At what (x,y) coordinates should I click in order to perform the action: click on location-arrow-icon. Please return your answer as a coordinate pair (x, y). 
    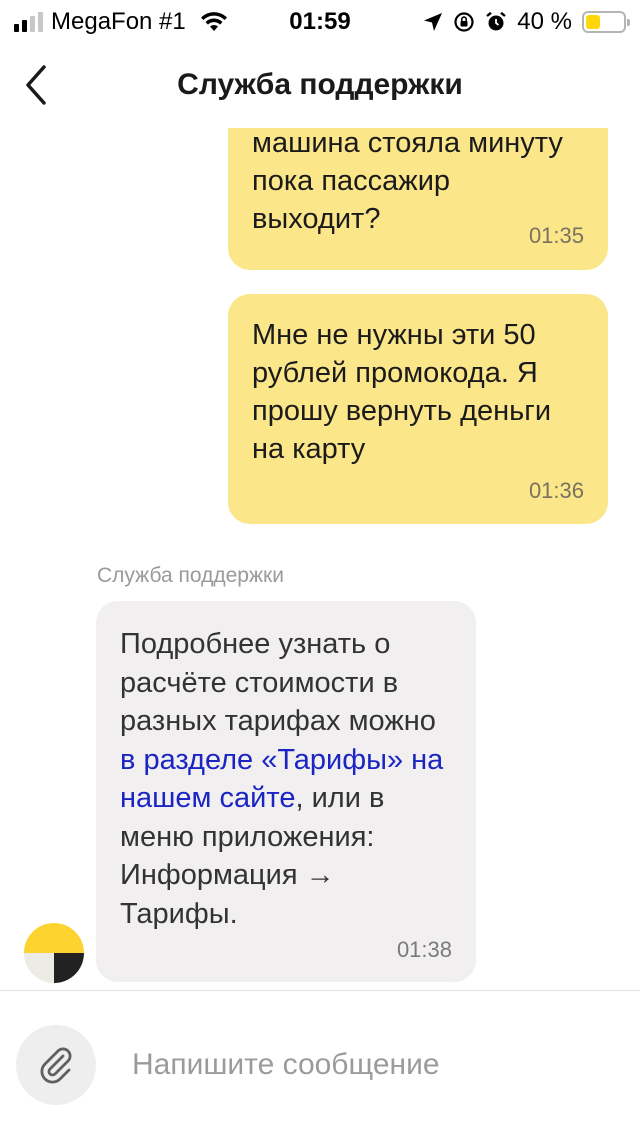
    Looking at the image, I should click on (433, 22).